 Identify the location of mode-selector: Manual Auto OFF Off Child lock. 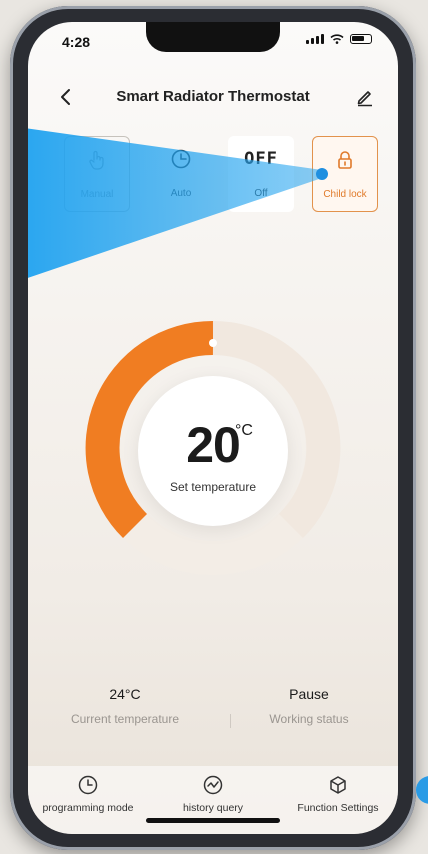
(224, 176).